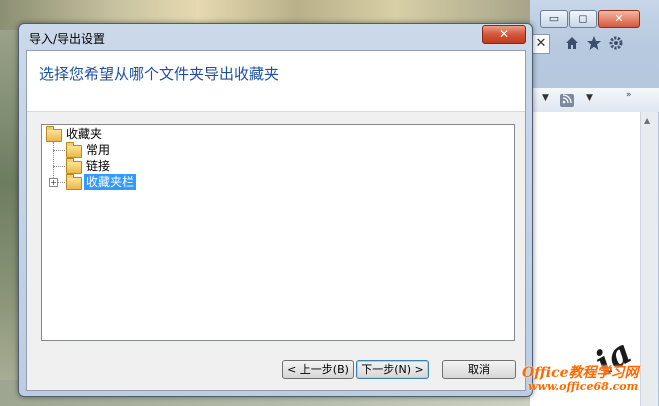 The image size is (659, 406). I want to click on home-icon, so click(572, 43).